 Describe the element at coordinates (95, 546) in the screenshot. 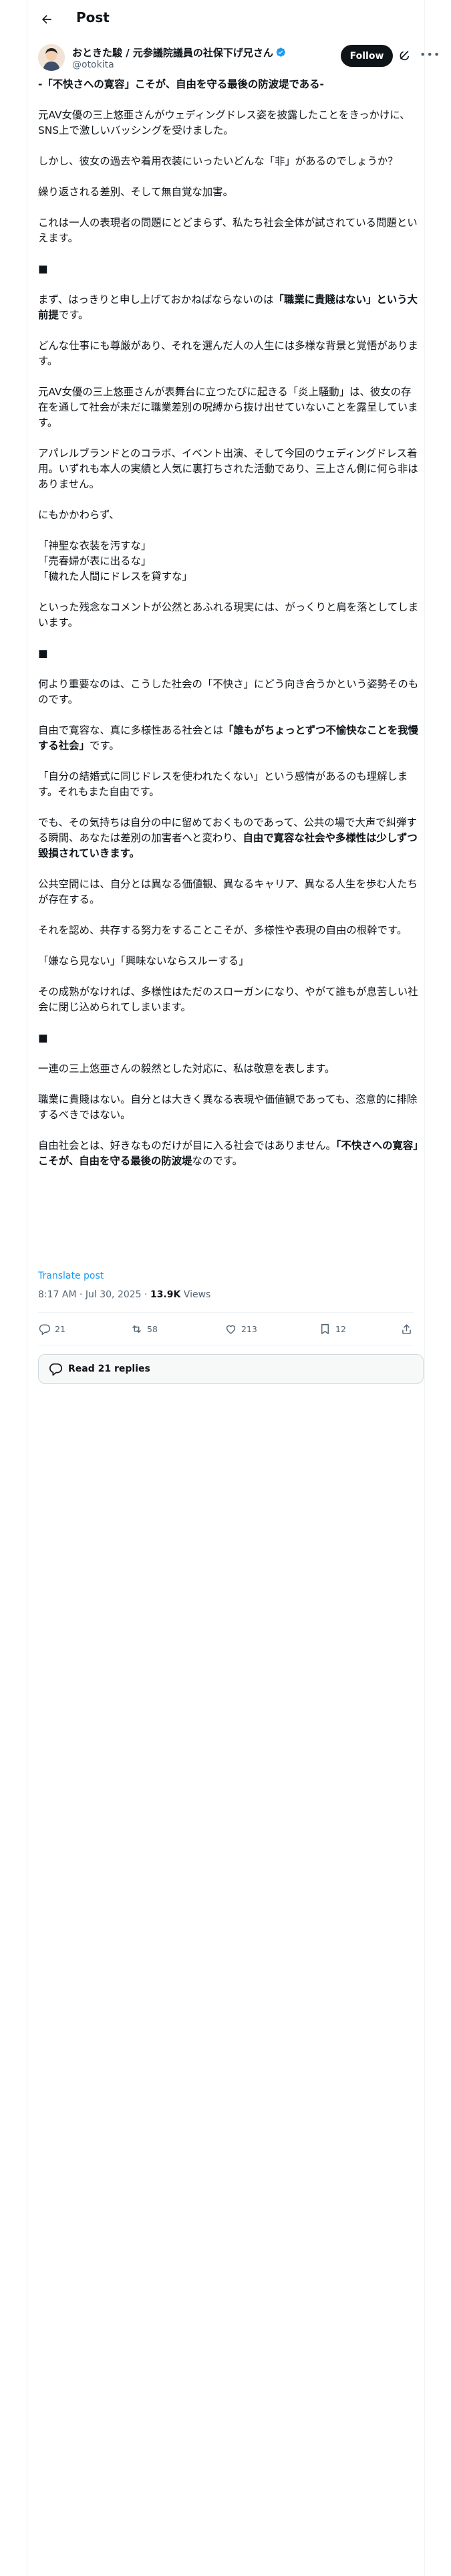

I see `post-text-run: 「神聖な衣装を汚すな」` at that location.